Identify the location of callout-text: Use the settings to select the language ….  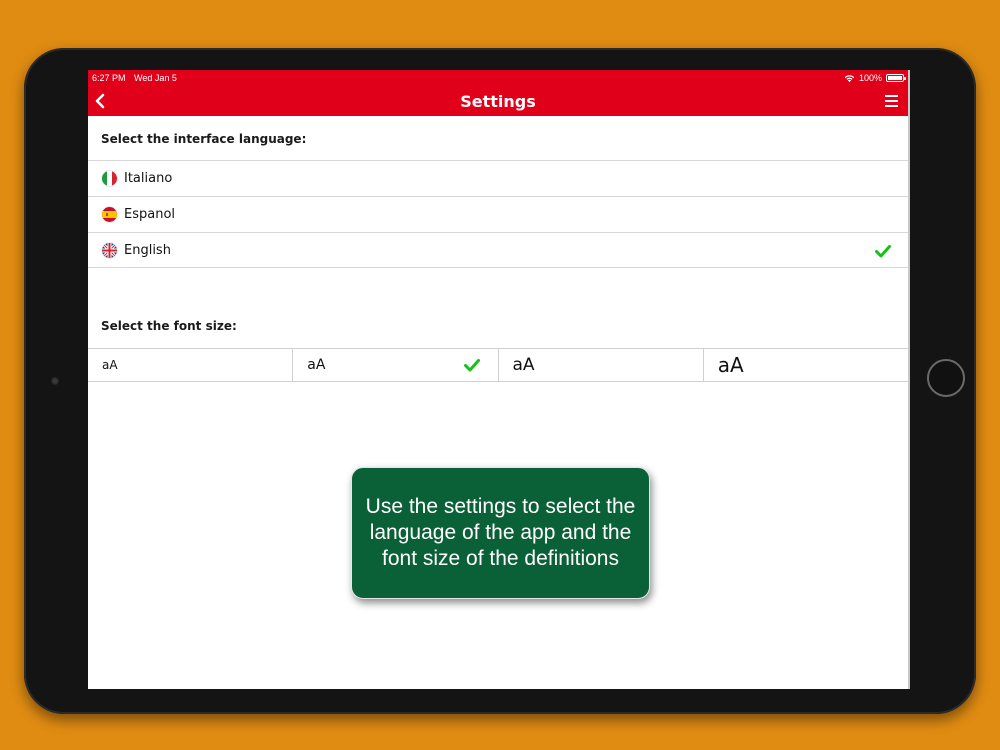
(500, 532).